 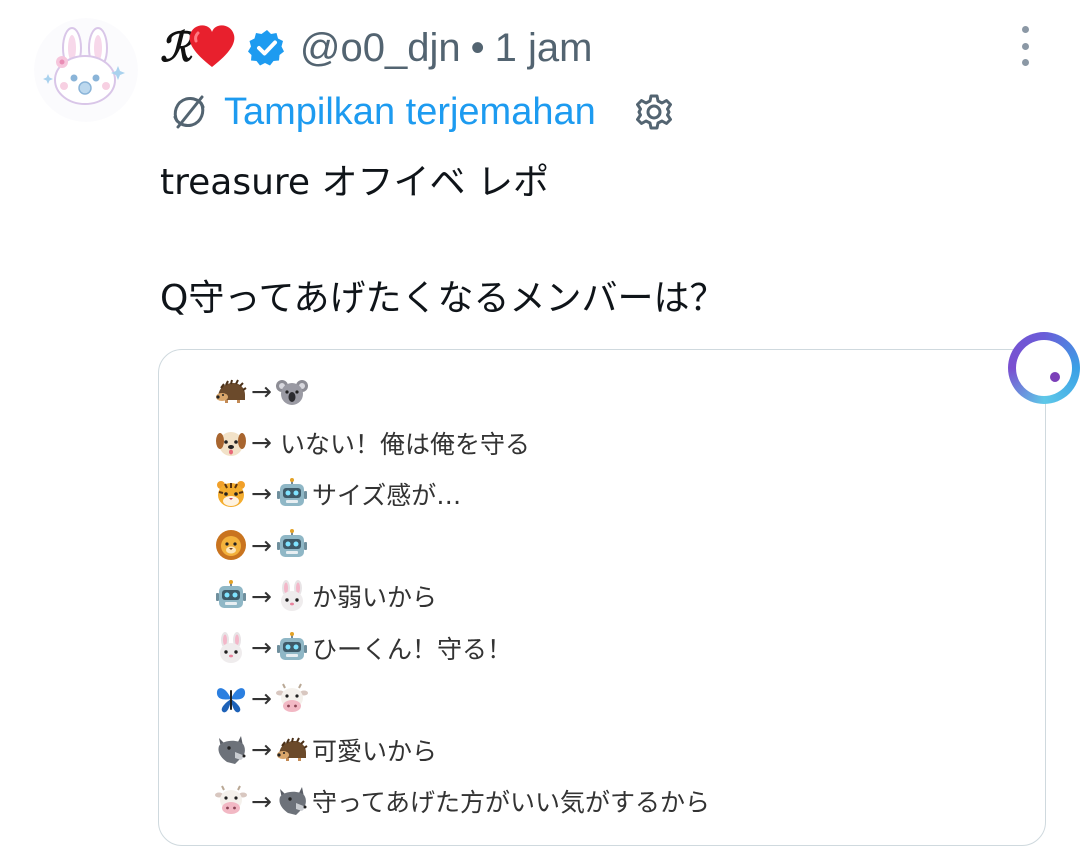 What do you see at coordinates (86, 70) in the screenshot?
I see `avatar` at bounding box center [86, 70].